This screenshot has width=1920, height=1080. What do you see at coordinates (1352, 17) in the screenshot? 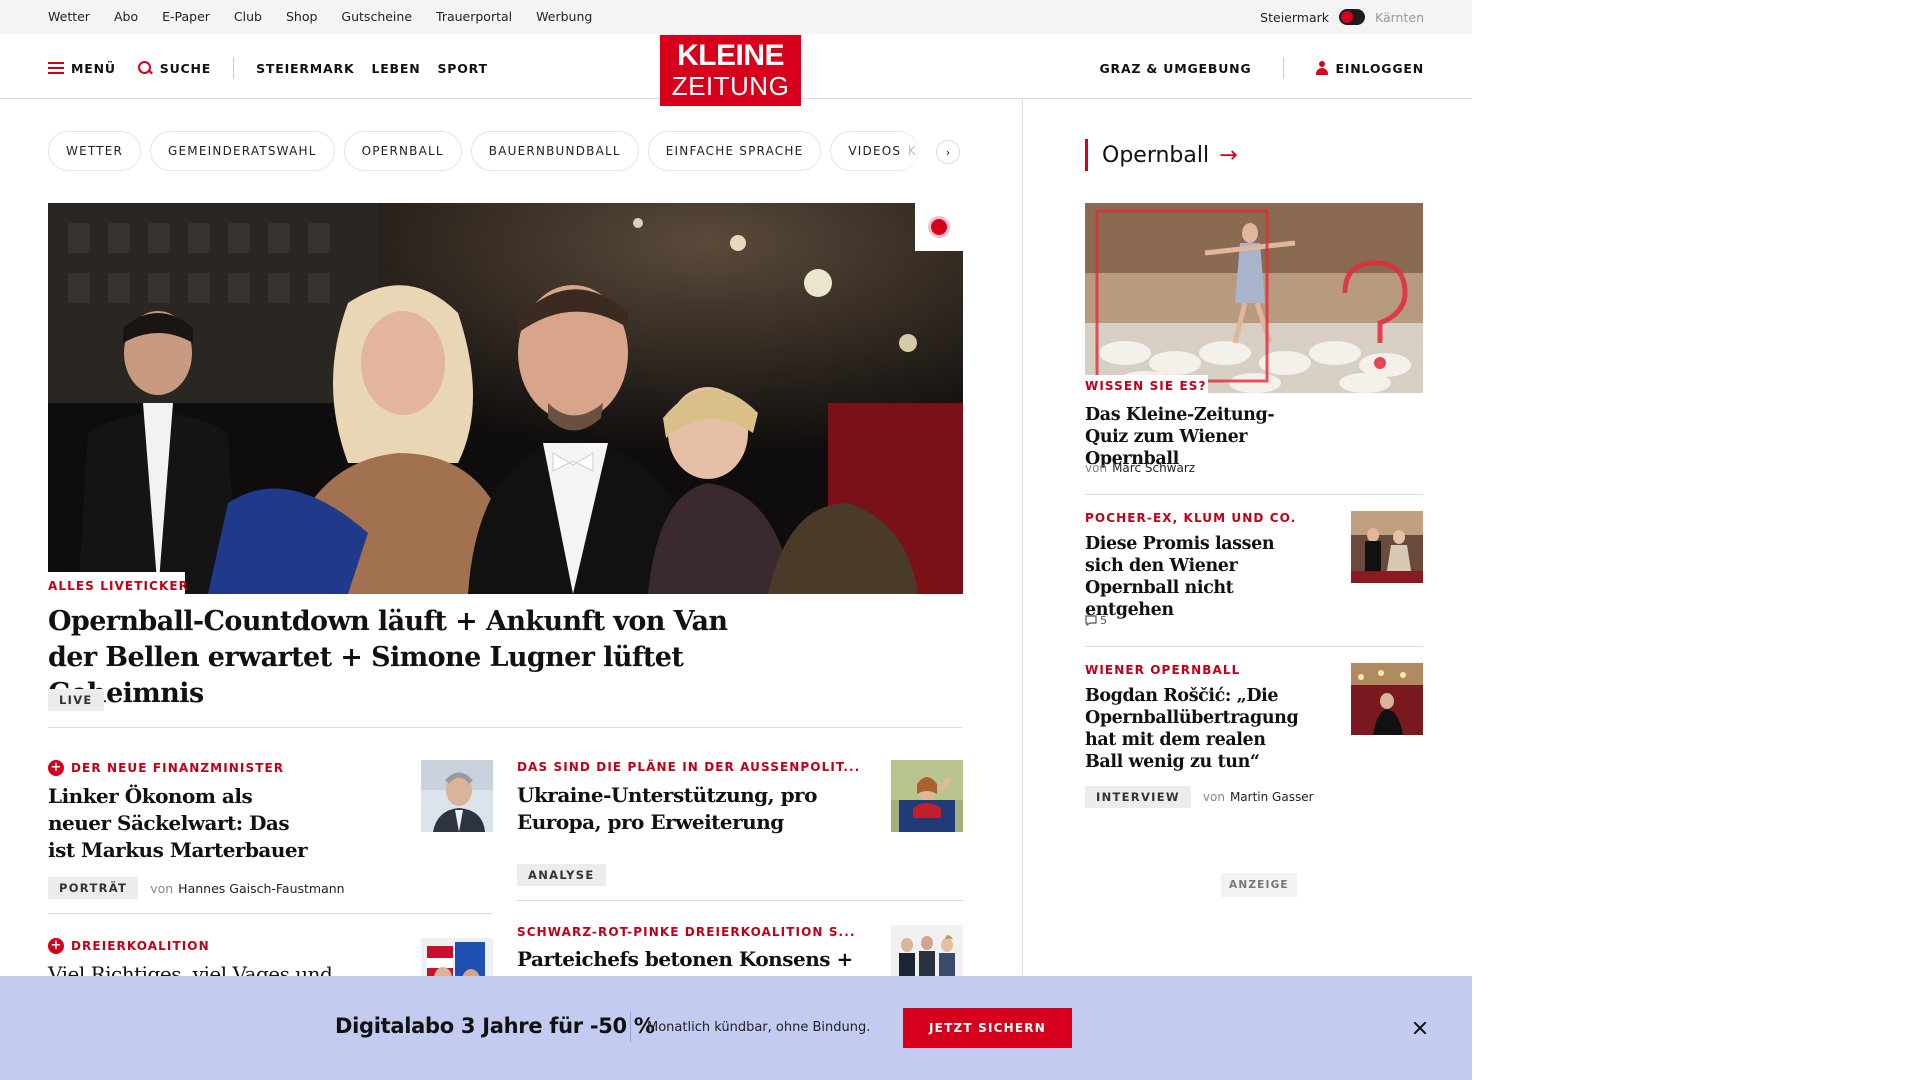
I see `region-toggle` at bounding box center [1352, 17].